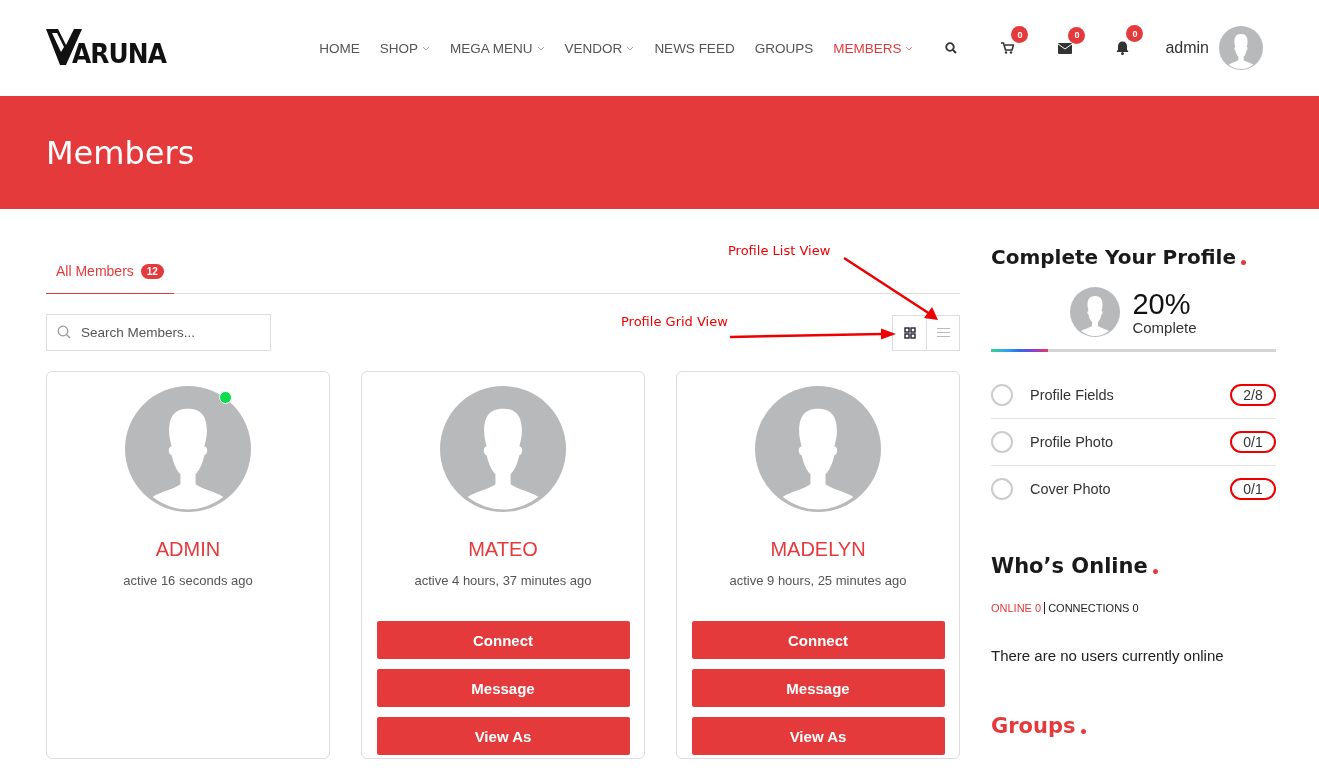  I want to click on logo: ARUNA, so click(110, 48).